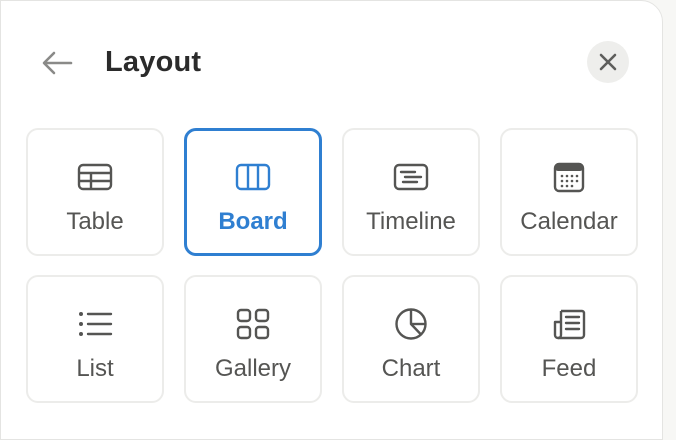  I want to click on layout-option-board: Board, so click(253, 192).